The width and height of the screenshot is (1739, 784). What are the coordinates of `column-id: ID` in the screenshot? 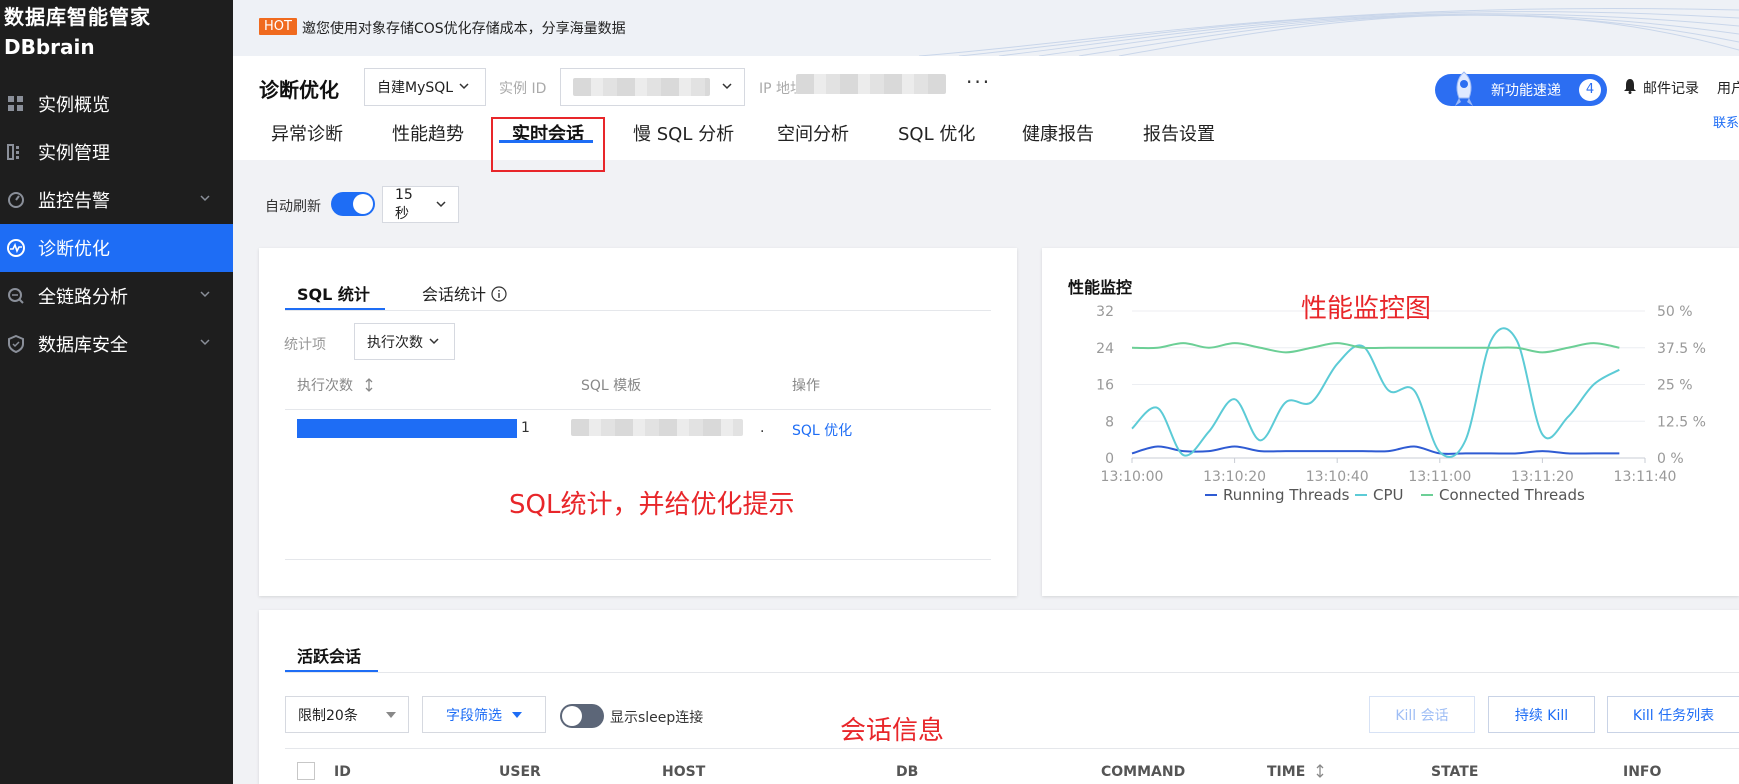 It's located at (342, 772).